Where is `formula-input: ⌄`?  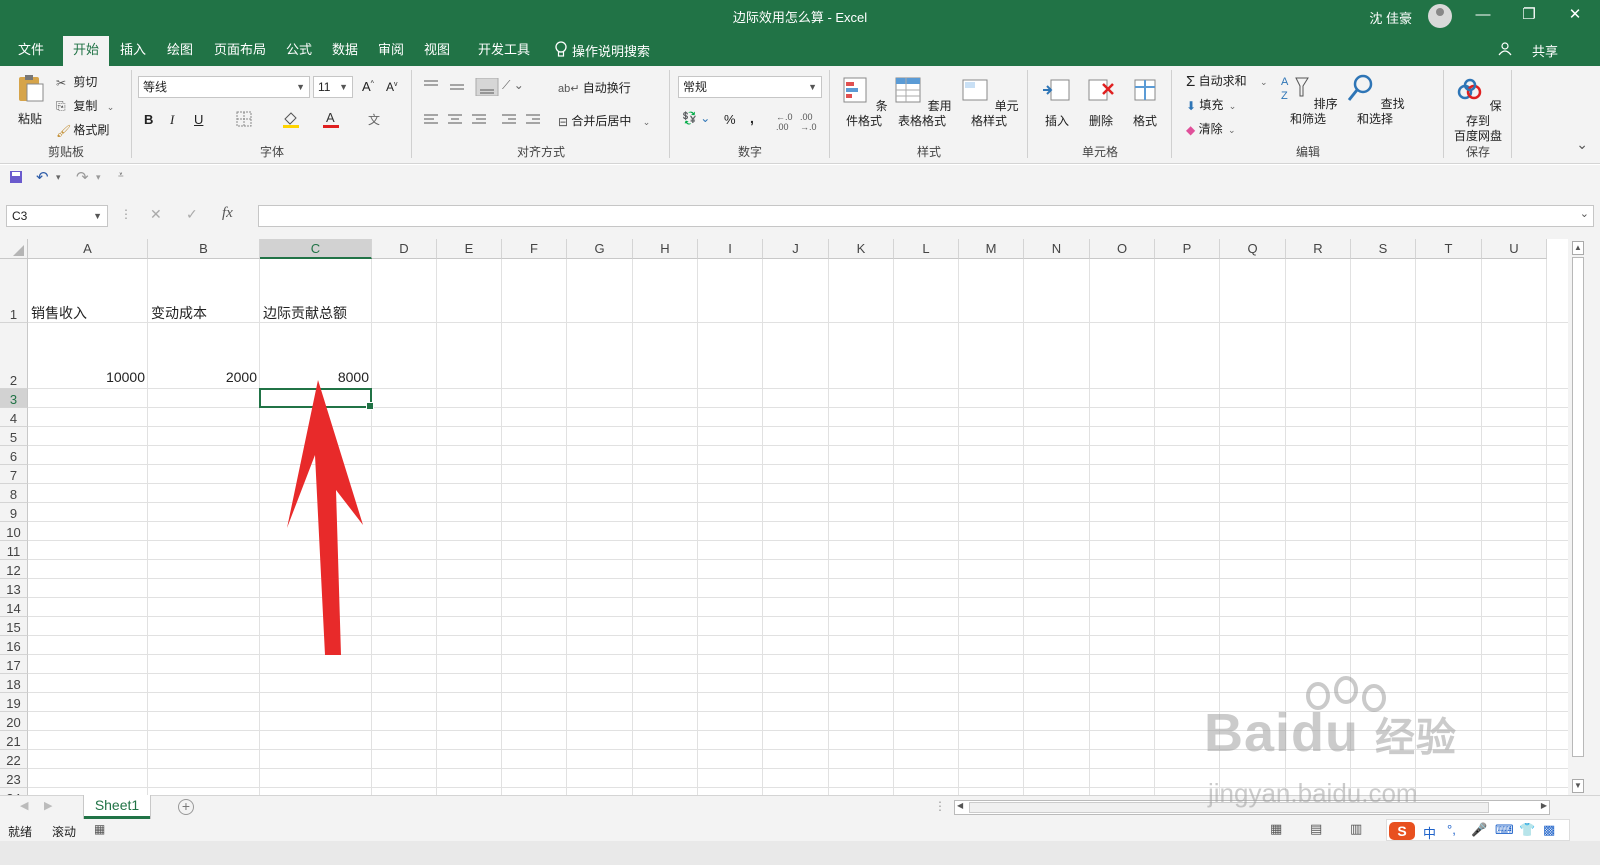 formula-input: ⌄ is located at coordinates (926, 216).